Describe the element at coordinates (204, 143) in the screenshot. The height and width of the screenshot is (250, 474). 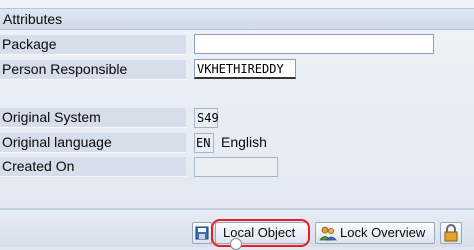
I see `original-language-code: EN` at that location.